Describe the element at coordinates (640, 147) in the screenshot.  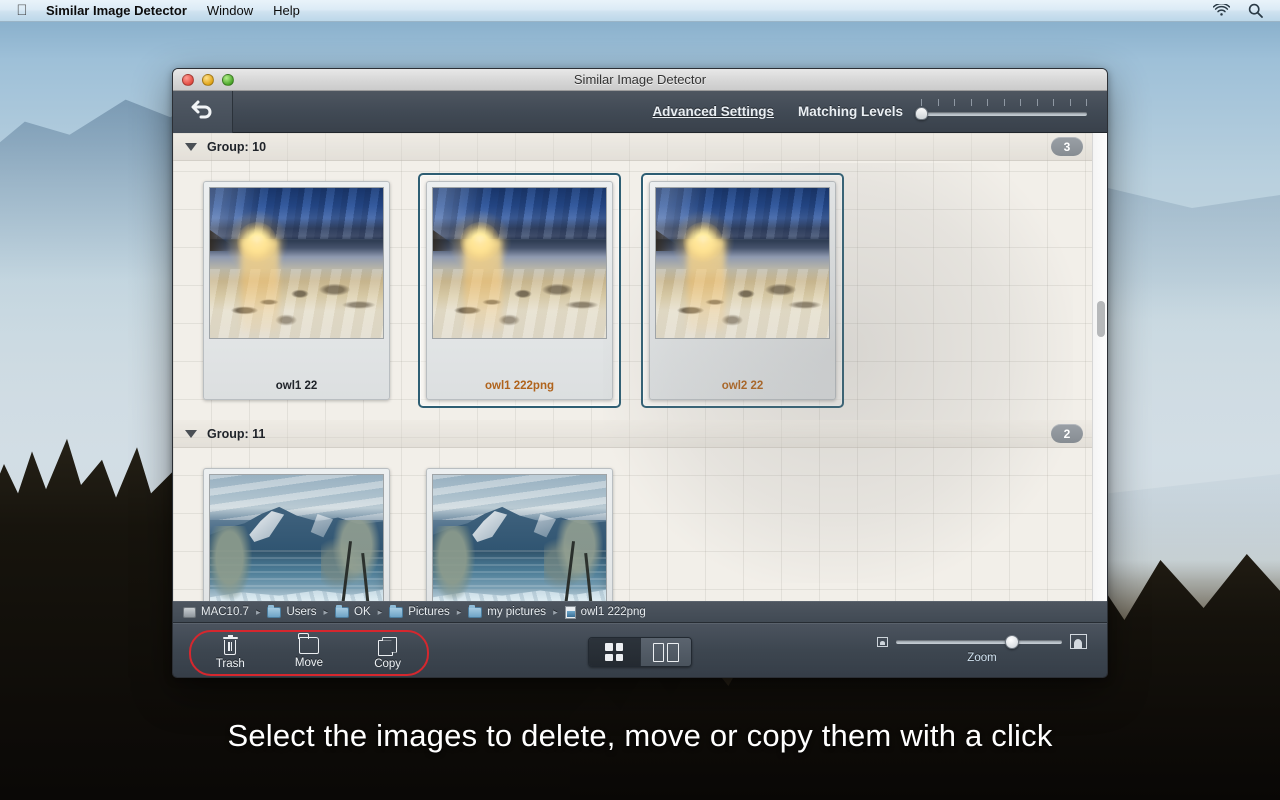
I see `group-header: Group: 10 3` at that location.